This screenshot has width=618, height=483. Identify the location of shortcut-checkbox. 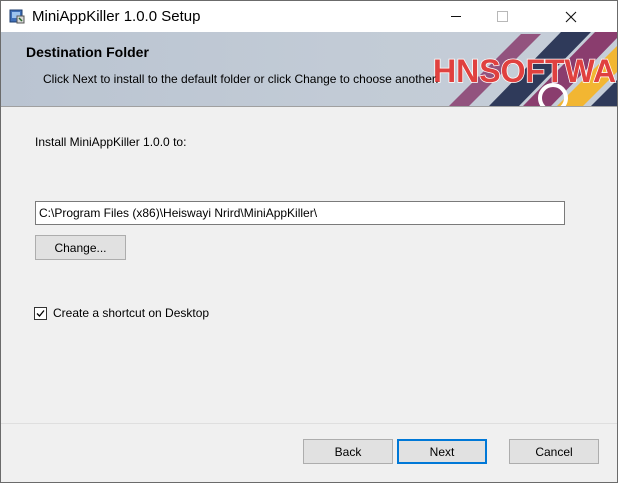
(40, 313).